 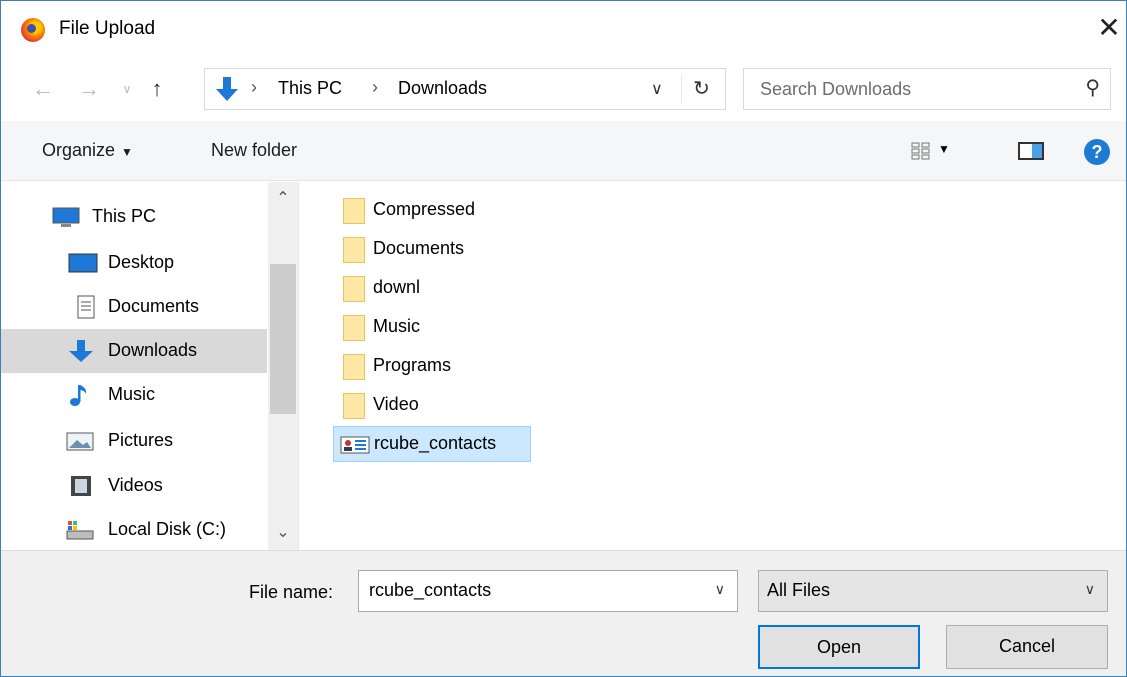 What do you see at coordinates (720, 589) in the screenshot?
I see `file-name-dropdown-chevron-icon: ∨` at bounding box center [720, 589].